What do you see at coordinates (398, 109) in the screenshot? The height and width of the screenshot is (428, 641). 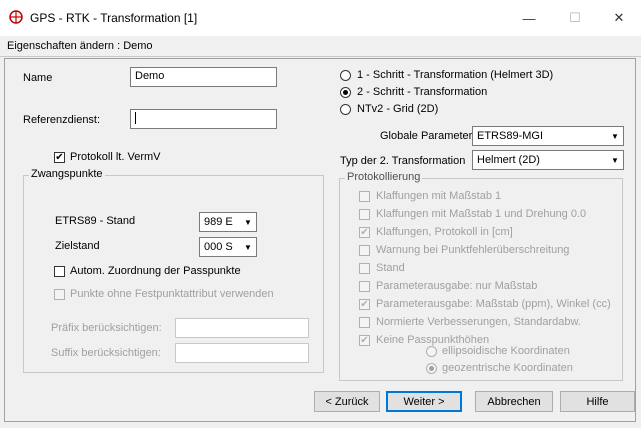 I see `radio-ntv2-label: NTv2 - Grid (2D)` at bounding box center [398, 109].